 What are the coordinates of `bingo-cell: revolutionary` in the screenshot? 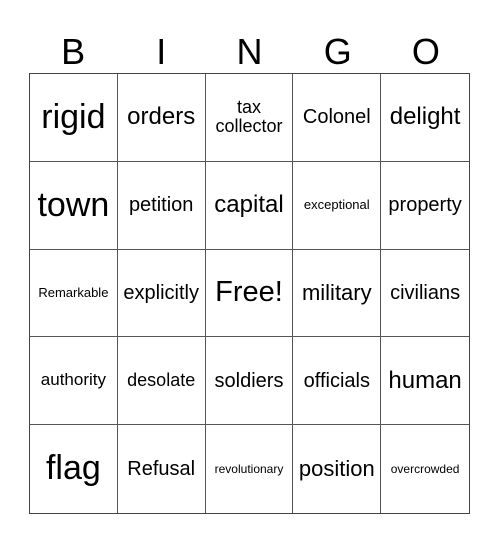 It's located at (250, 469).